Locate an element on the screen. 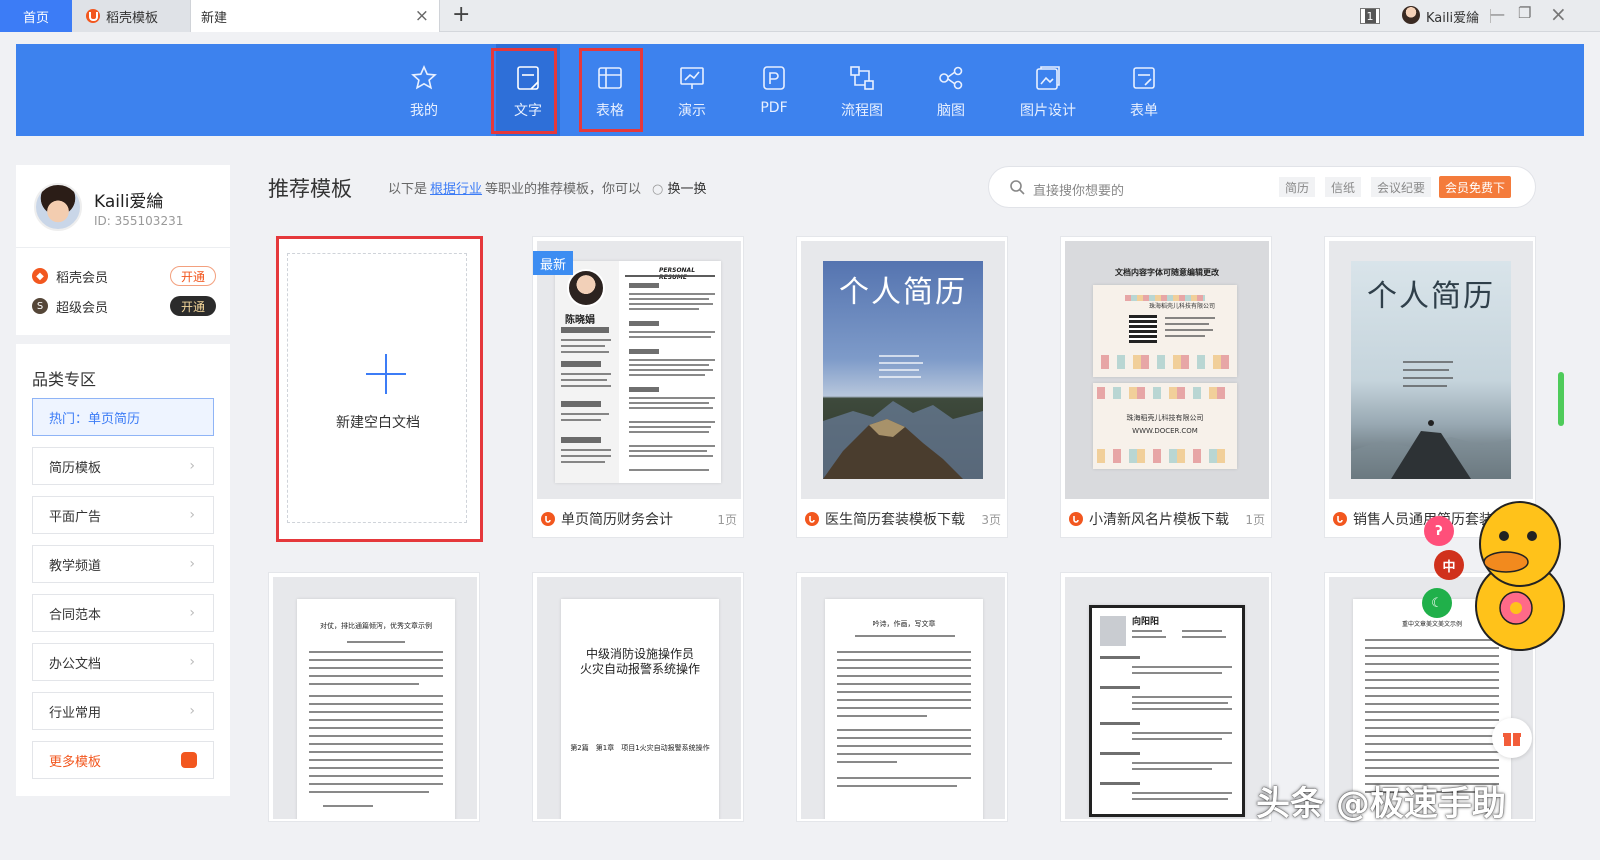 This screenshot has height=860, width=1600. app-type-toolbar: 我的 文字 表格 演示 PDF 流程图 脑图 图片设计 表单 is located at coordinates (800, 90).